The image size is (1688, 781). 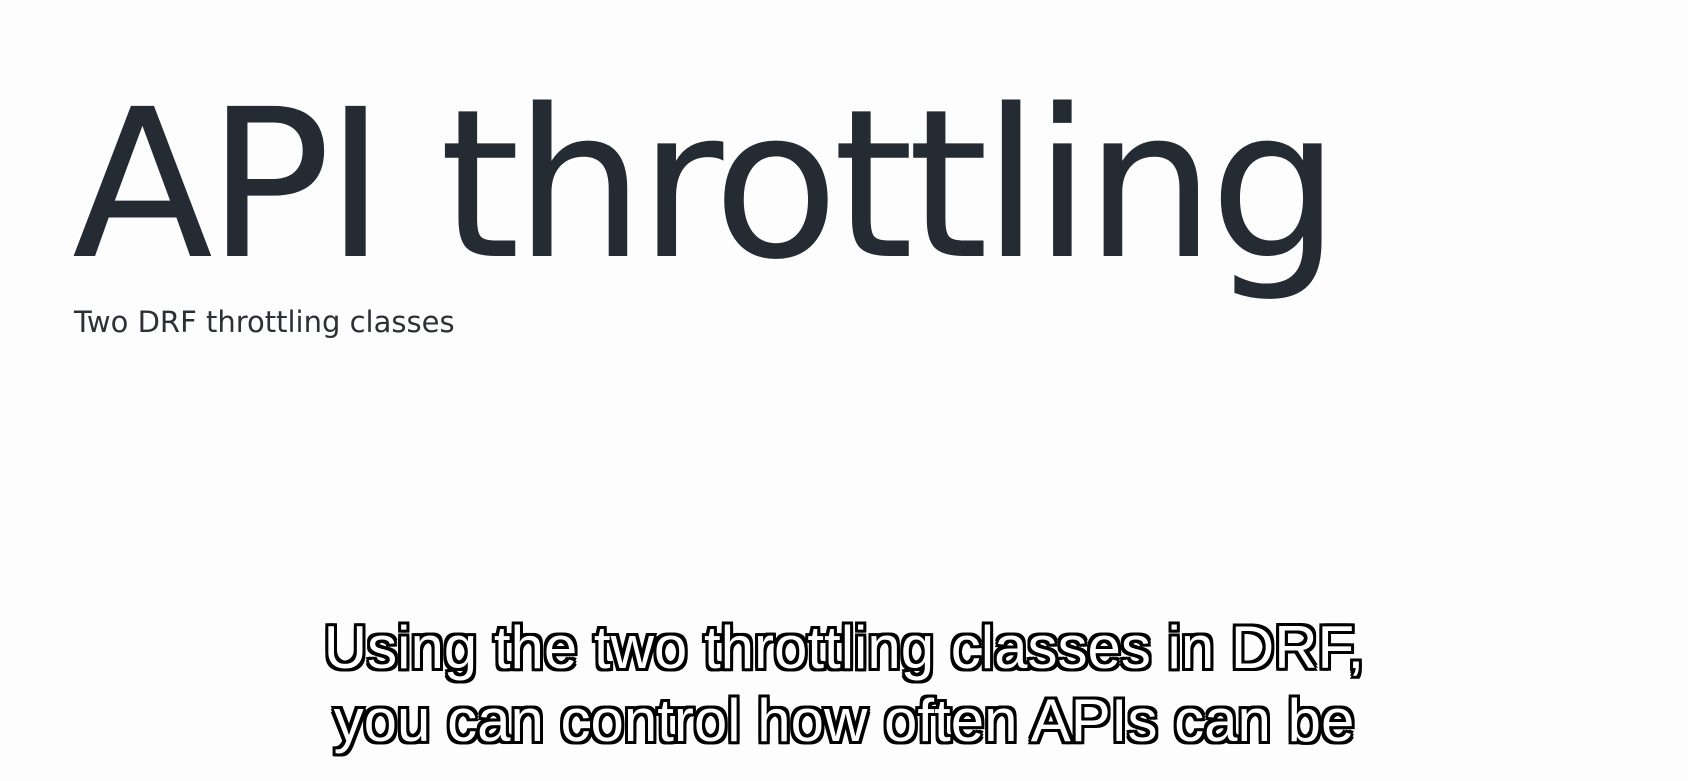 I want to click on caption-line: Using the two throttling classes in DRF,, so click(x=844, y=647).